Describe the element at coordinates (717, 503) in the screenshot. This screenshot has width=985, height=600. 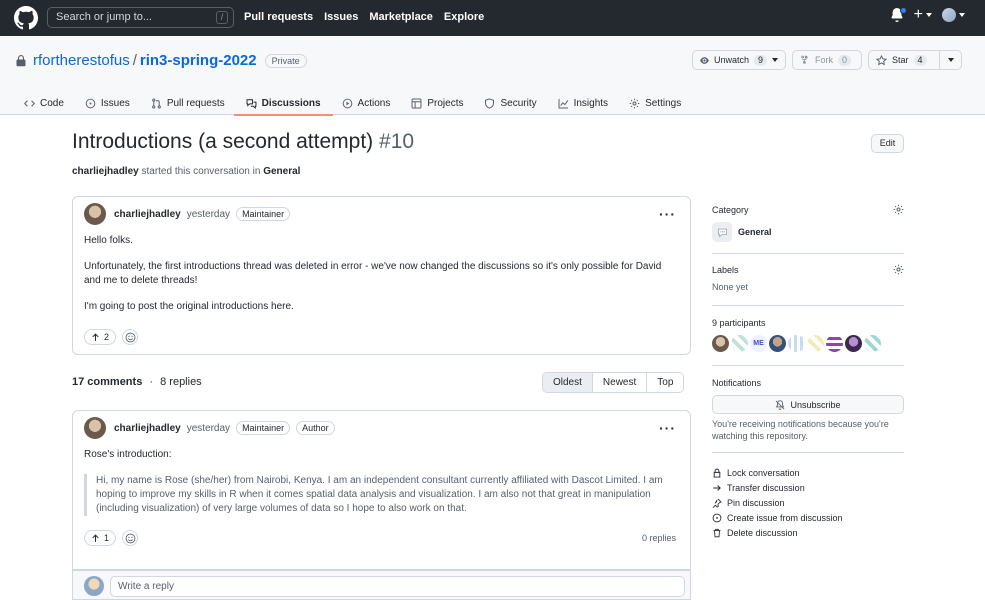
I see `pin-icon` at that location.